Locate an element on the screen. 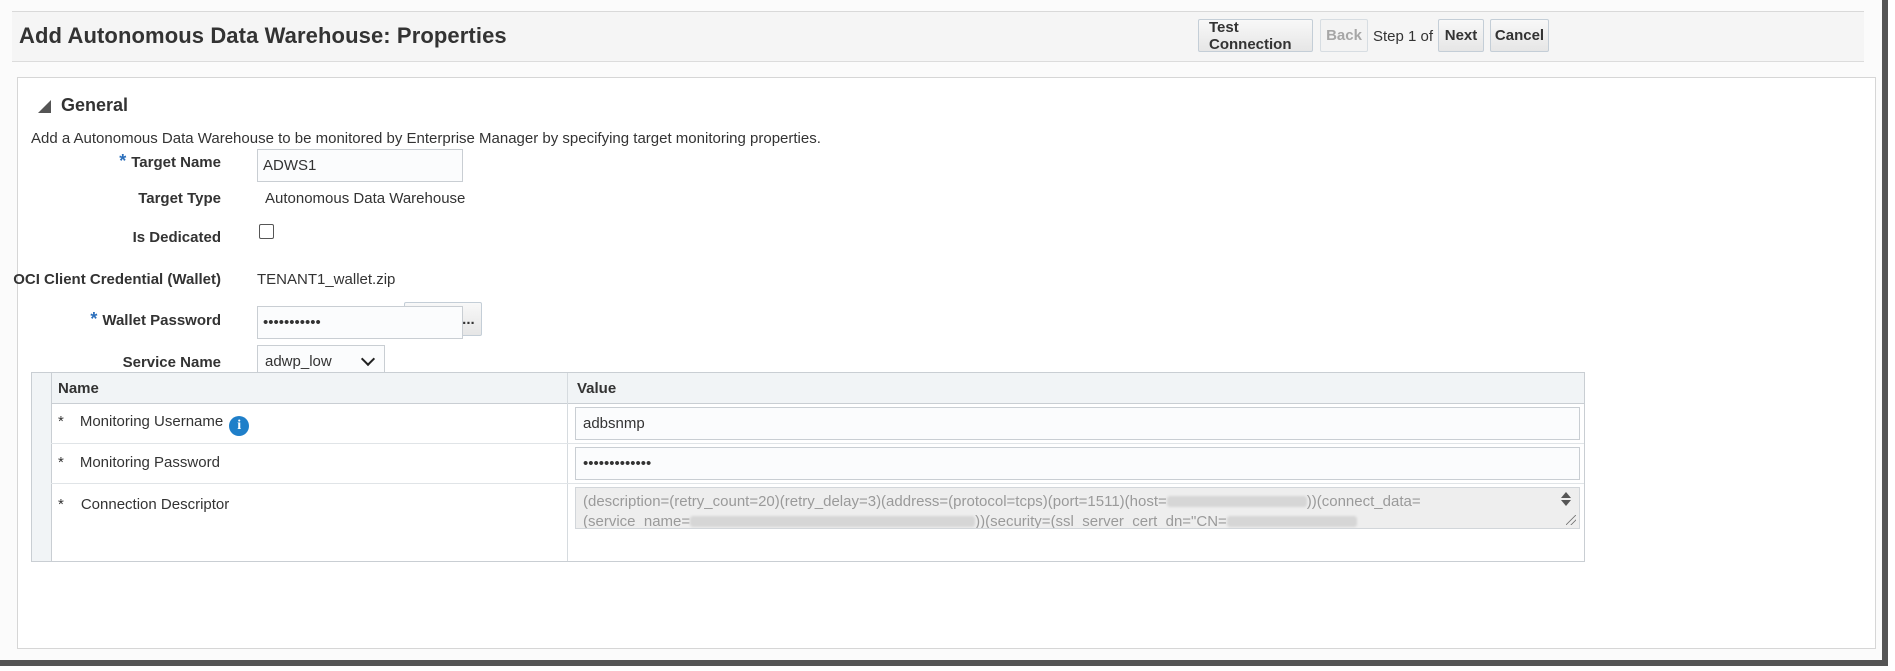 The image size is (1895, 671). connection-descriptor-label: * Connection Descriptor is located at coordinates (144, 504).